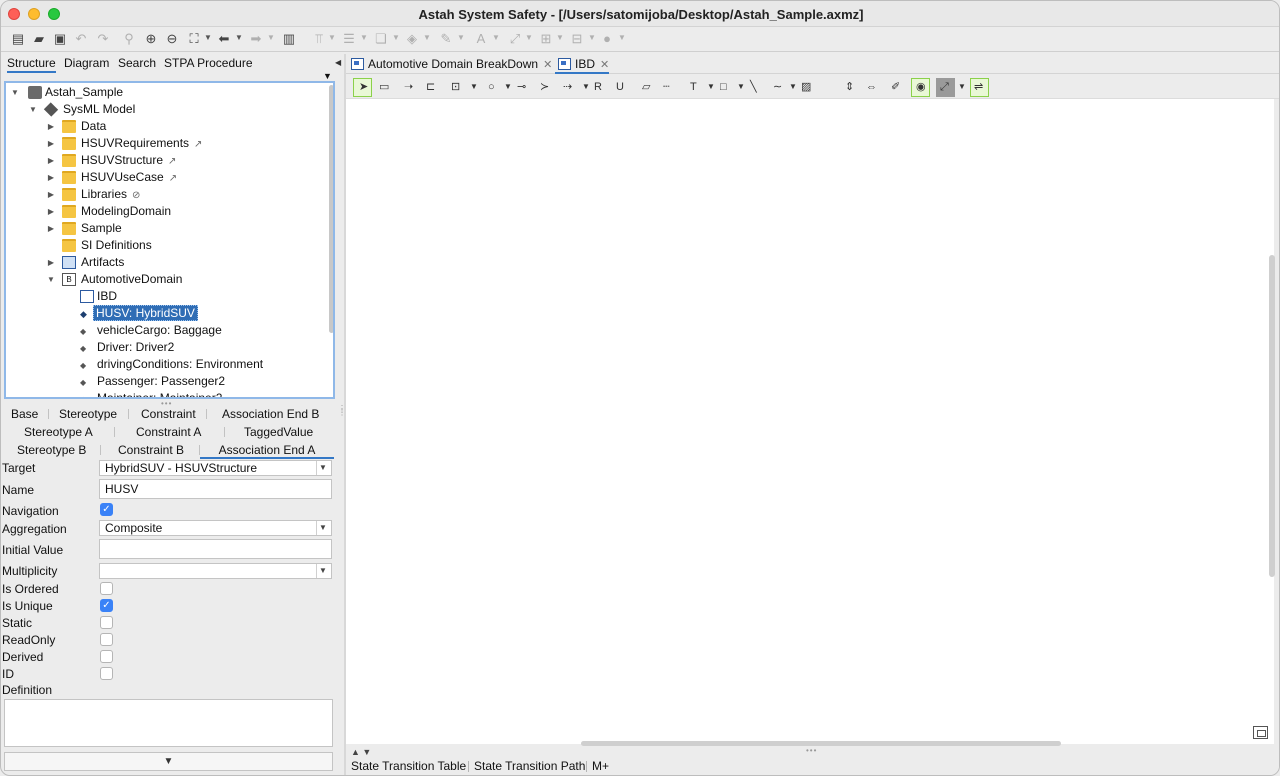 The height and width of the screenshot is (776, 1280). What do you see at coordinates (408, 766) in the screenshot?
I see `tab-state-transition-table: State Transition Table` at bounding box center [408, 766].